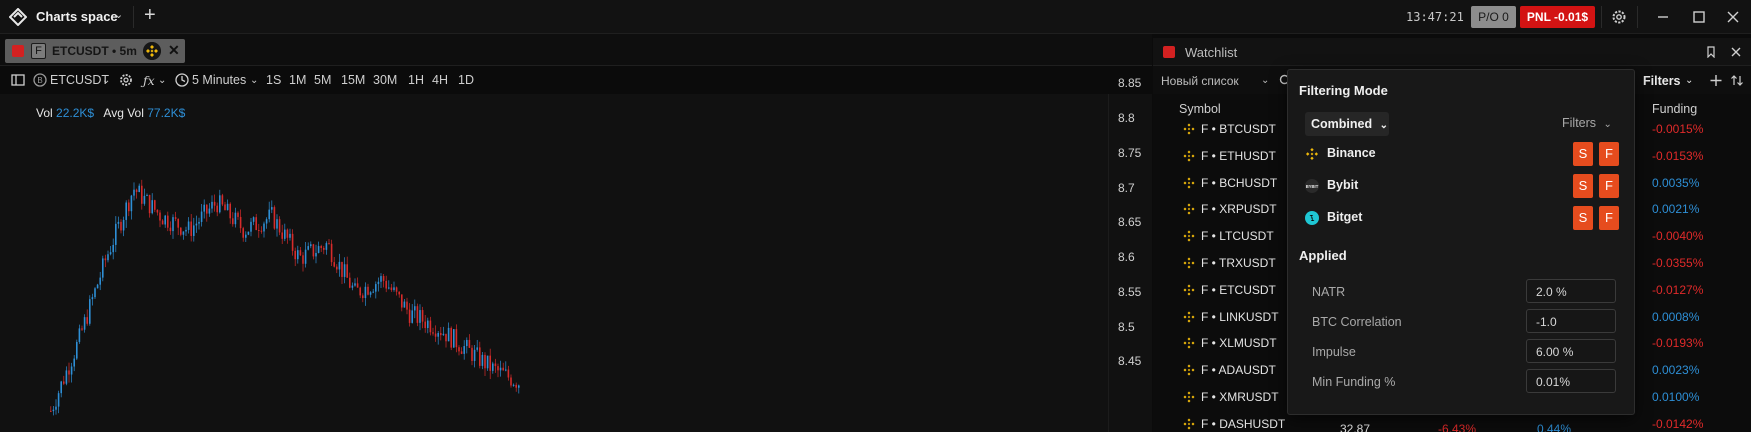 The width and height of the screenshot is (1751, 432). Describe the element at coordinates (1467, 382) in the screenshot. I see `applied-filter-min-funding: Min Funding % 0.01%` at that location.